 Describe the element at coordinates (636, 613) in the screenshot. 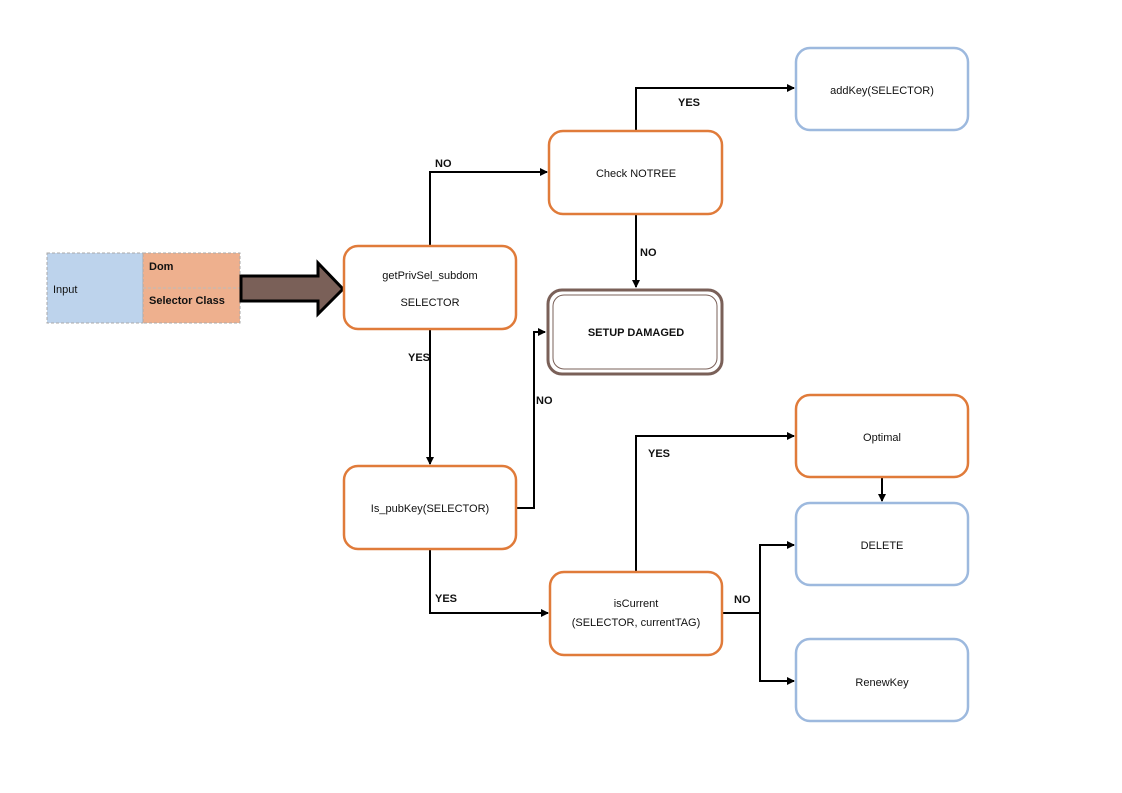

I see `node-iscurrent` at that location.